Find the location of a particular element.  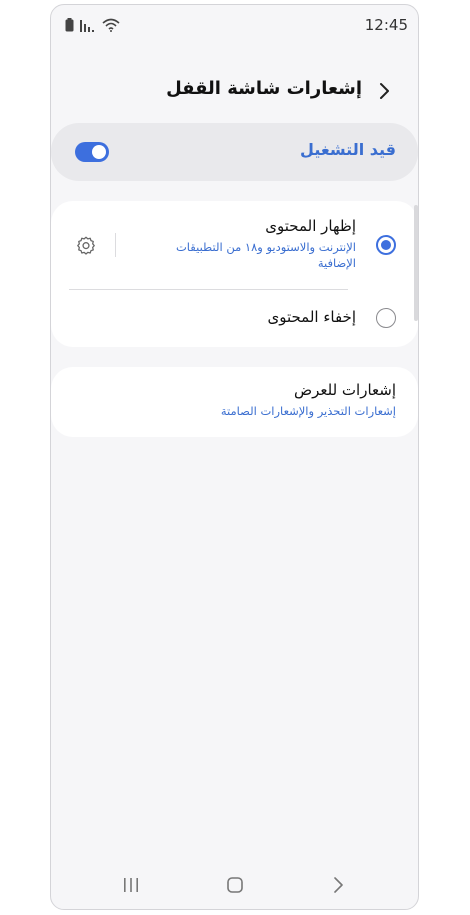

master-switch-row: قيد التشغيل is located at coordinates (234, 152).